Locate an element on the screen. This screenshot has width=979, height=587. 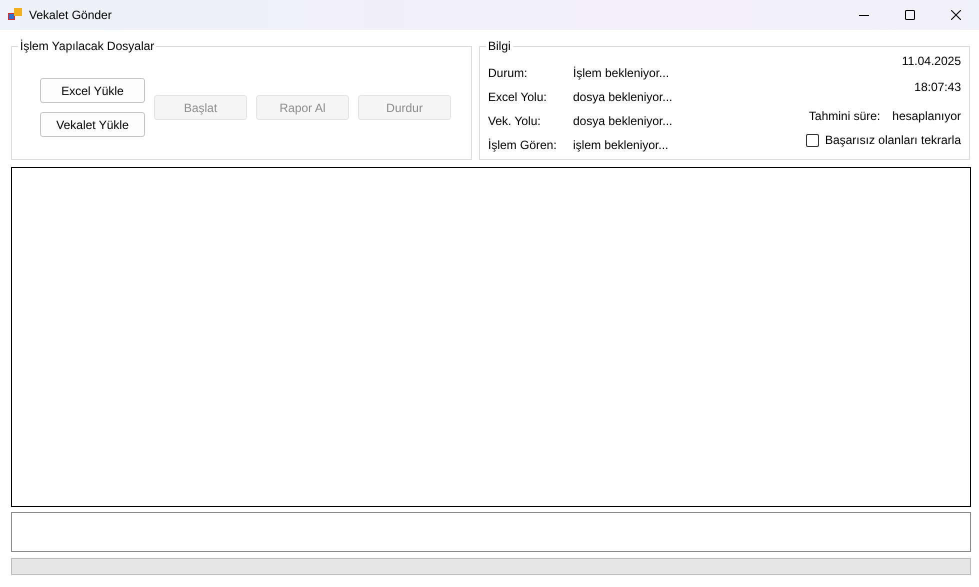
group-title: İşlem Yapılacak Dosyalar is located at coordinates (87, 46).